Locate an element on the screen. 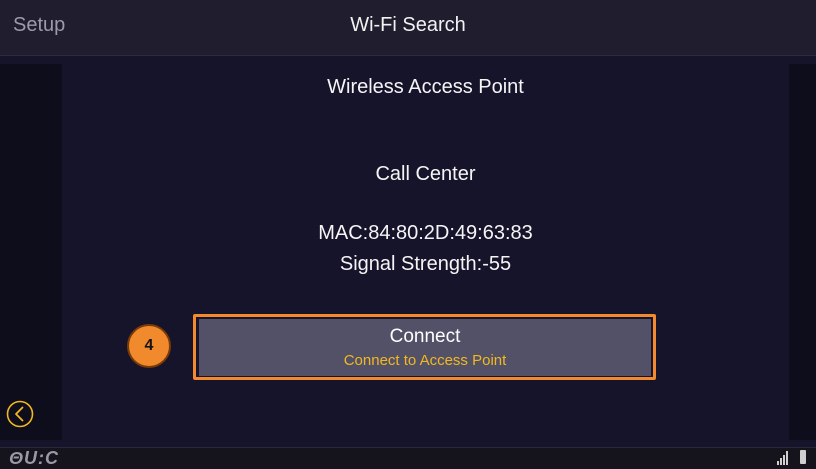 This screenshot has width=816, height=469. section-heading: Wireless Access Point is located at coordinates (425, 87).